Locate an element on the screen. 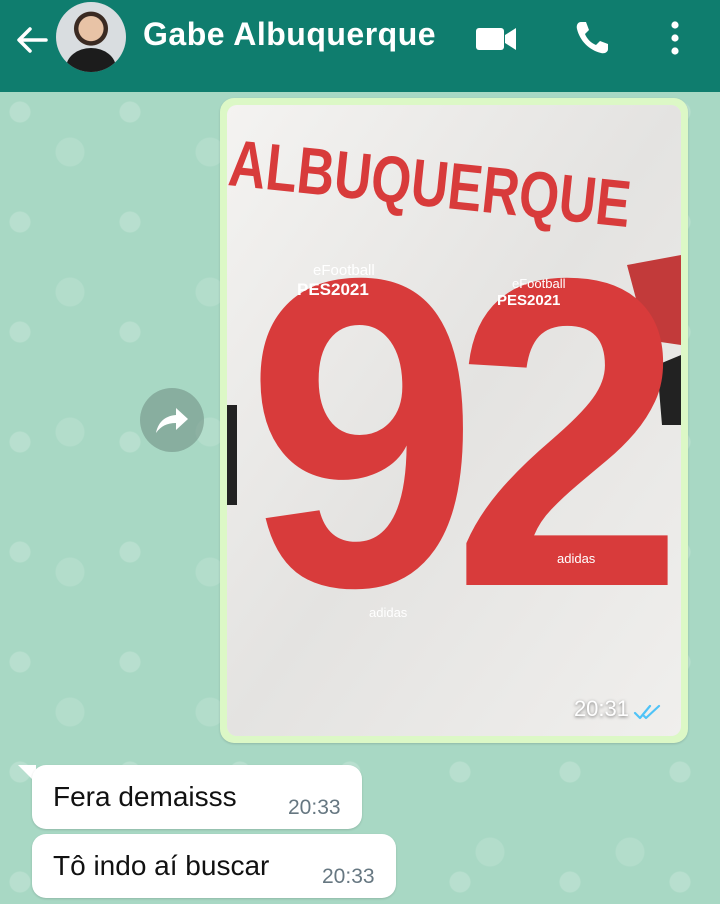 This screenshot has height=904, width=720. sponsor-text-2: eFootball is located at coordinates (539, 283).